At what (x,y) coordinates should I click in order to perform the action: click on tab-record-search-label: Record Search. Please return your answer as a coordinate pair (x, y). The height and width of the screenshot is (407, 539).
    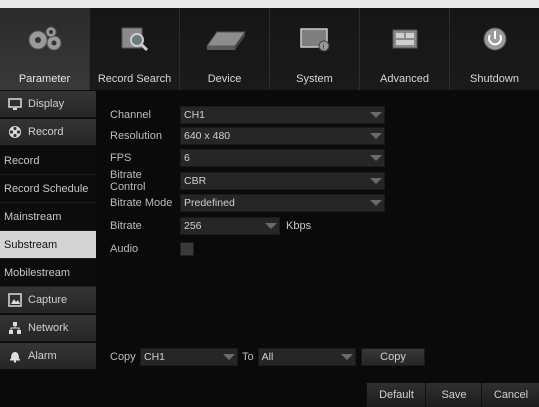
    Looking at the image, I should click on (134, 79).